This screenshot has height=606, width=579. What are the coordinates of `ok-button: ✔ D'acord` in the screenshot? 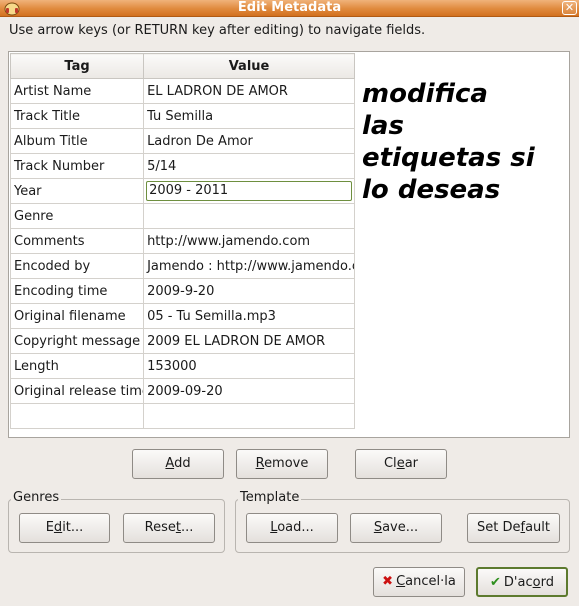 It's located at (522, 582).